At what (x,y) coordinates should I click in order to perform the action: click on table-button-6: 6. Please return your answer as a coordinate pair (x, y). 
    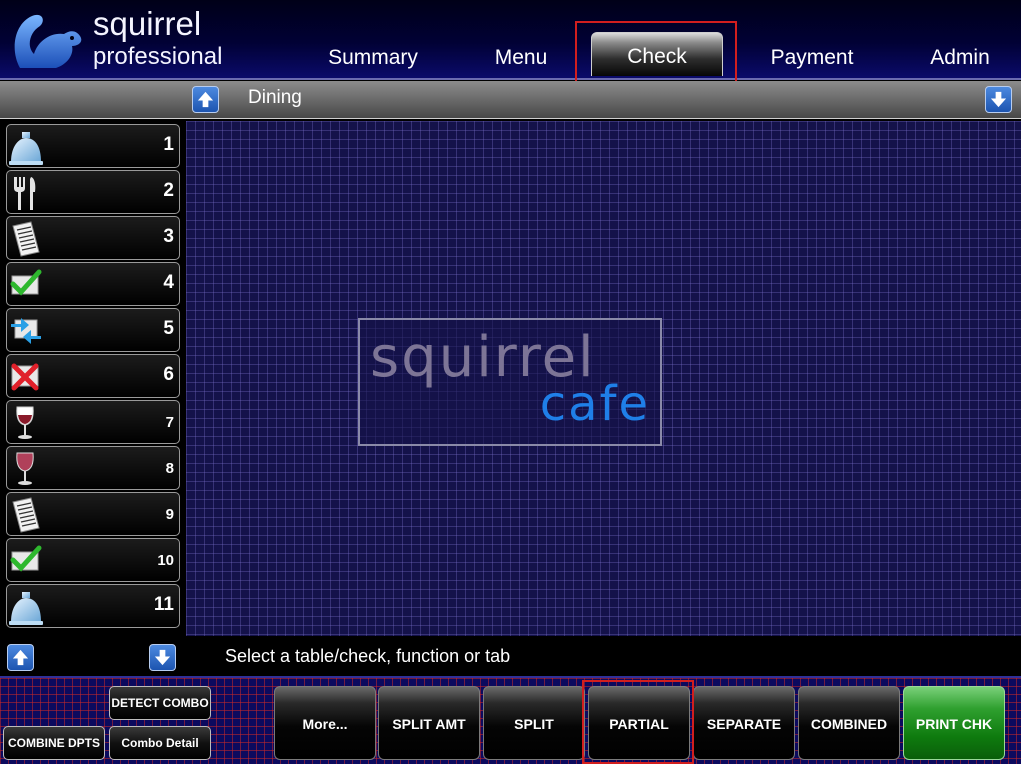
    Looking at the image, I should click on (93, 376).